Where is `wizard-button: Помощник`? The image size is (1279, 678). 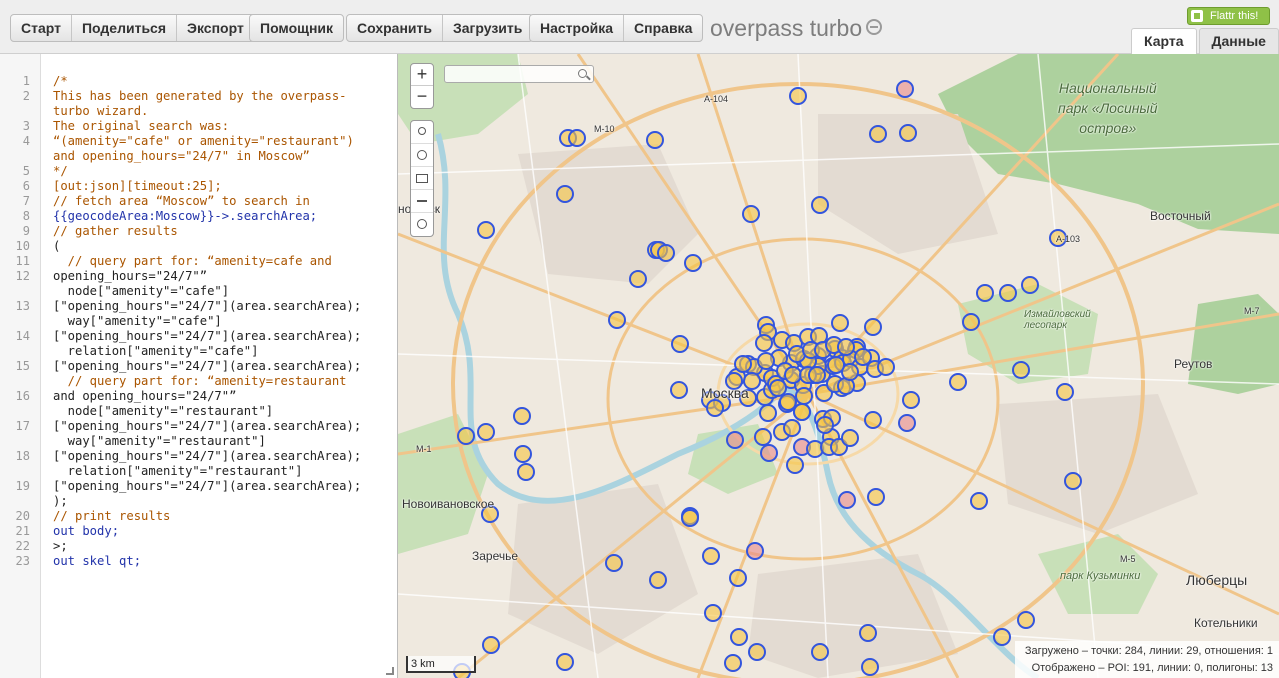
wizard-button: Помощник is located at coordinates (296, 28).